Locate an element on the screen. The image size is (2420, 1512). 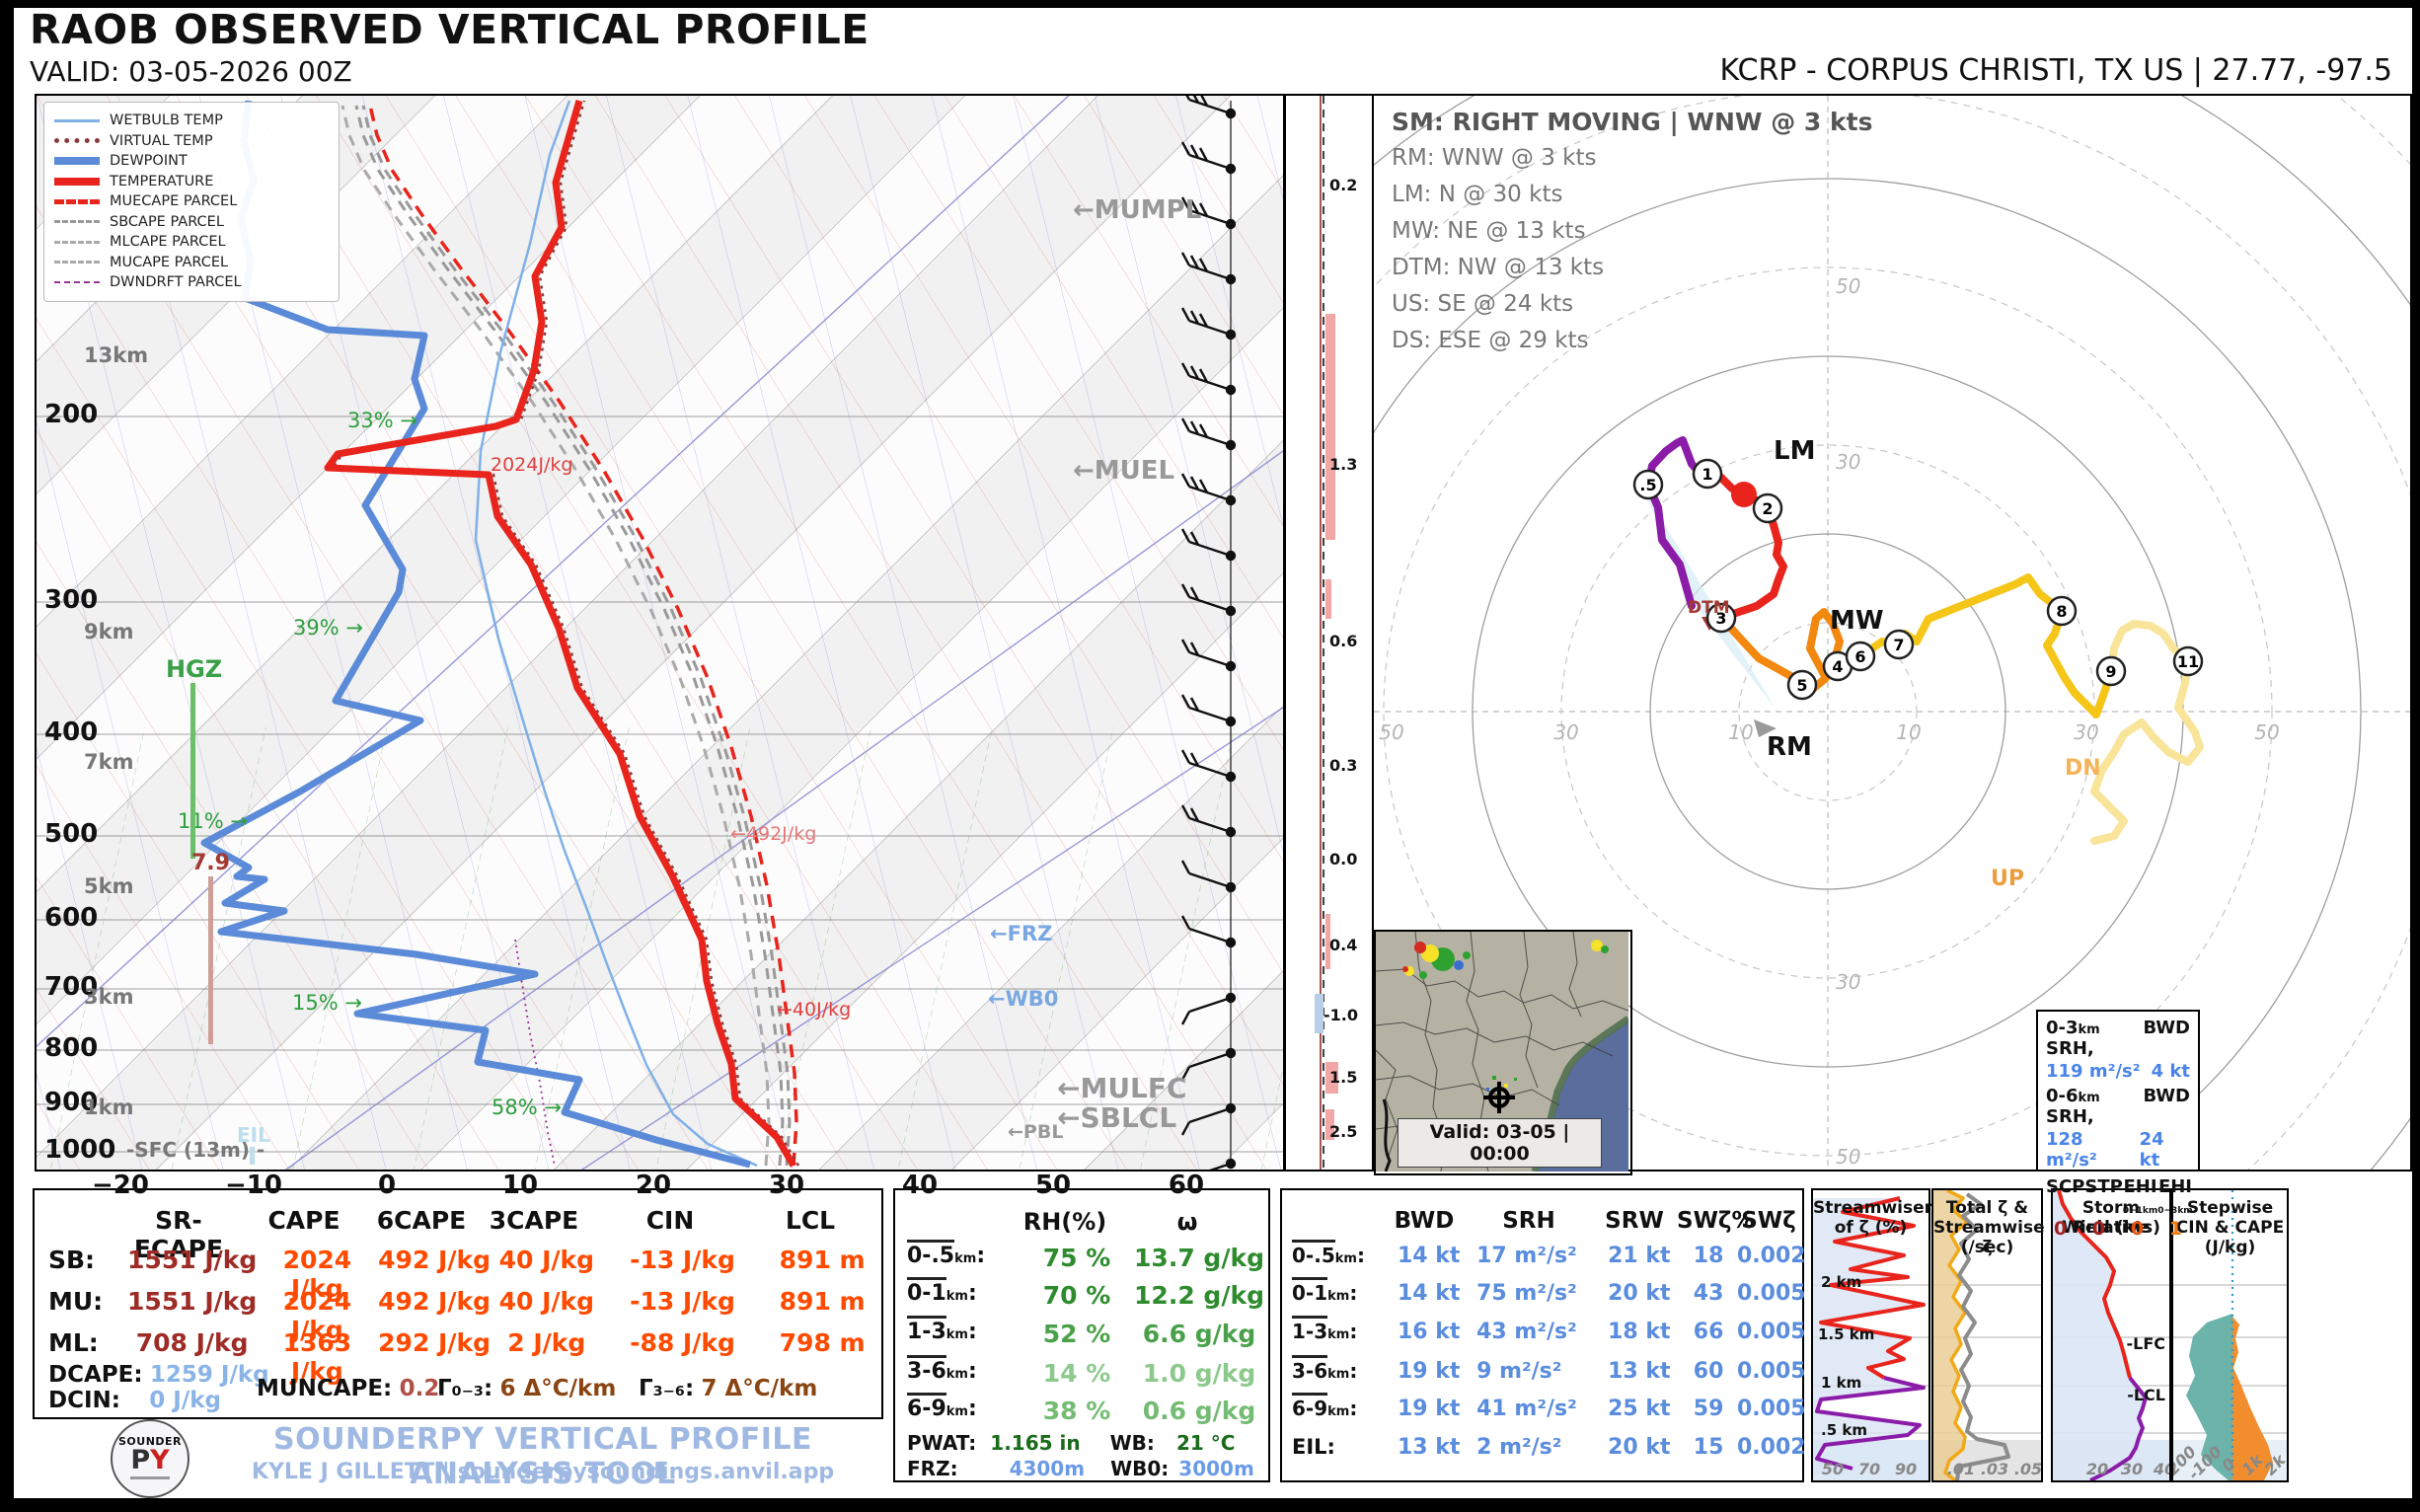
cell: 19 kt is located at coordinates (1429, 1371).